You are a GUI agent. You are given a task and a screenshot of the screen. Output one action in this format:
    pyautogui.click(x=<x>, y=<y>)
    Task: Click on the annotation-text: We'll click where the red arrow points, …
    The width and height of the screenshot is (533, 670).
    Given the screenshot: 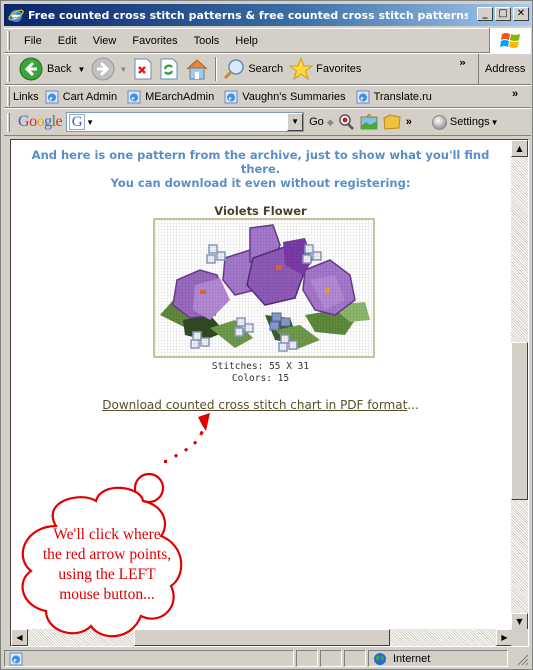 What is the action you would take?
    pyautogui.click(x=107, y=564)
    